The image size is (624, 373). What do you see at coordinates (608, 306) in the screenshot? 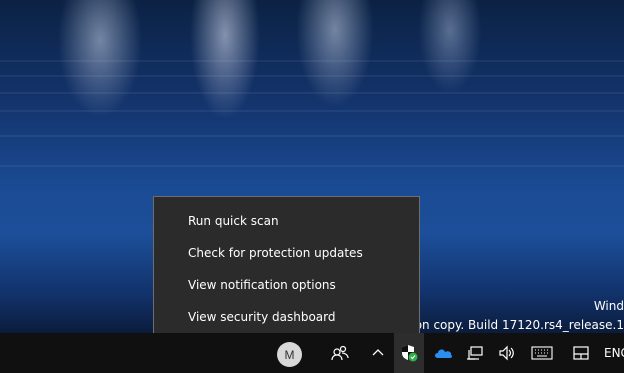
I see `activation-watermark-title: Wind` at bounding box center [608, 306].